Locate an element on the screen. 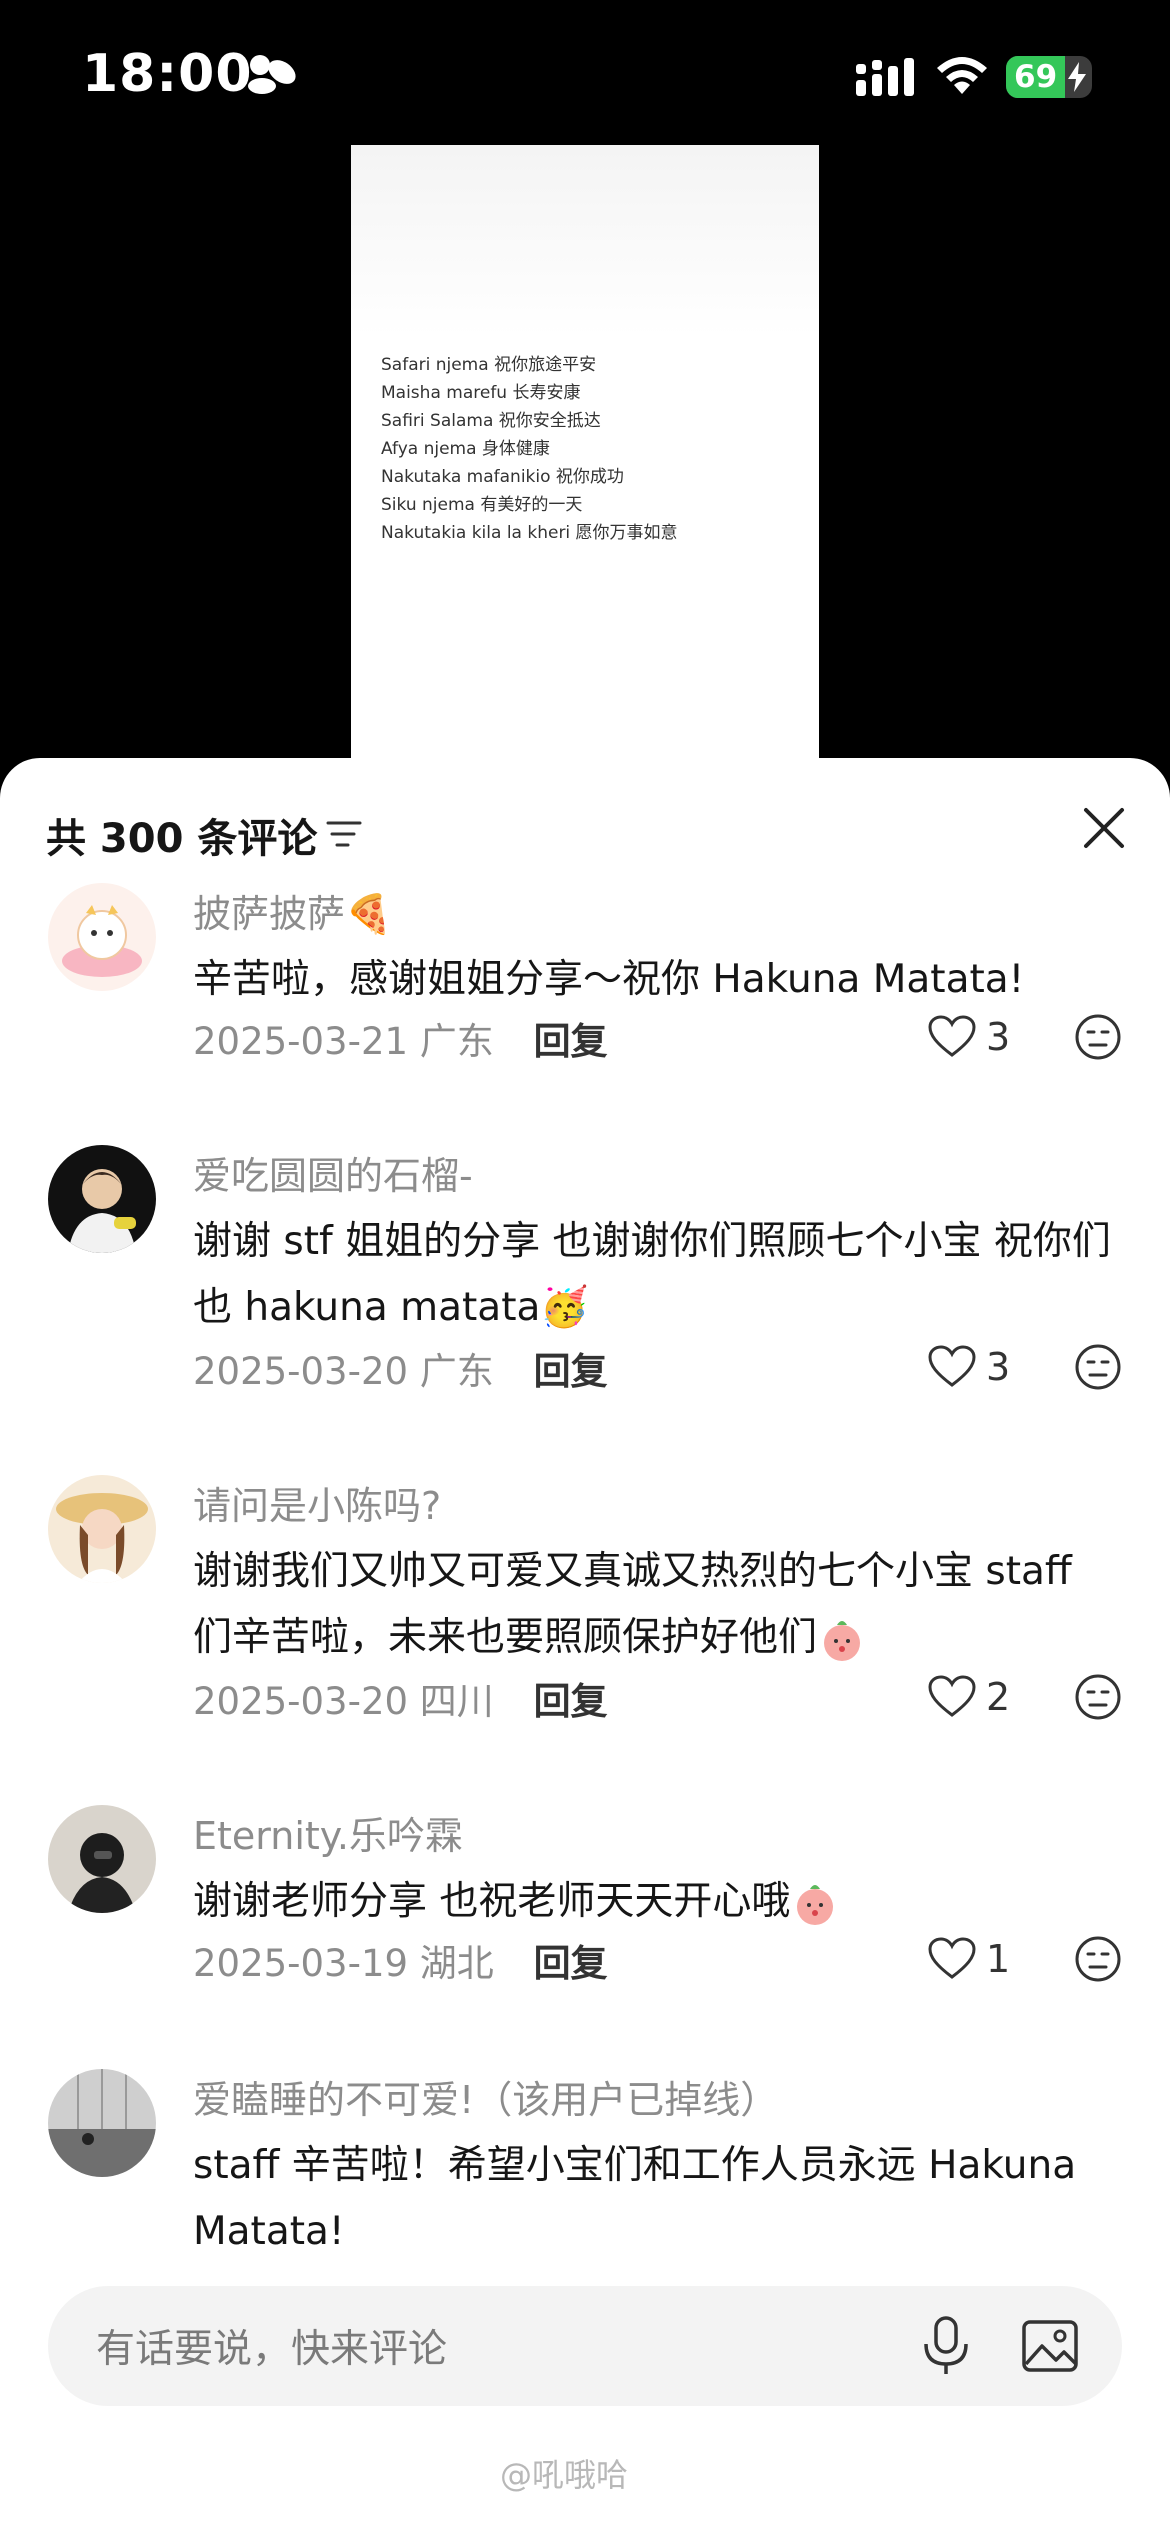 The width and height of the screenshot is (1170, 2532). comment-username: 披萨披萨🍕 is located at coordinates (292, 910).